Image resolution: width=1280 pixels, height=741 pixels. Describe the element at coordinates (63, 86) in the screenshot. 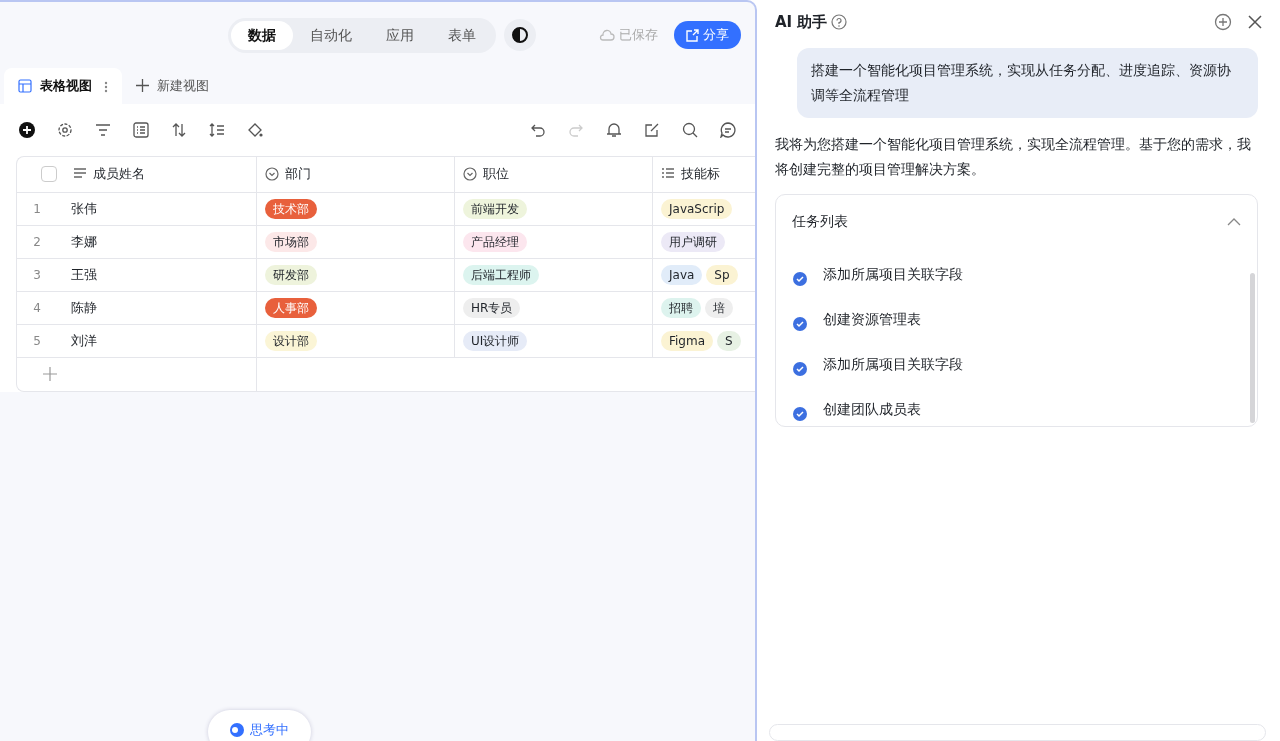

I see `view-tab: 表格视图` at that location.